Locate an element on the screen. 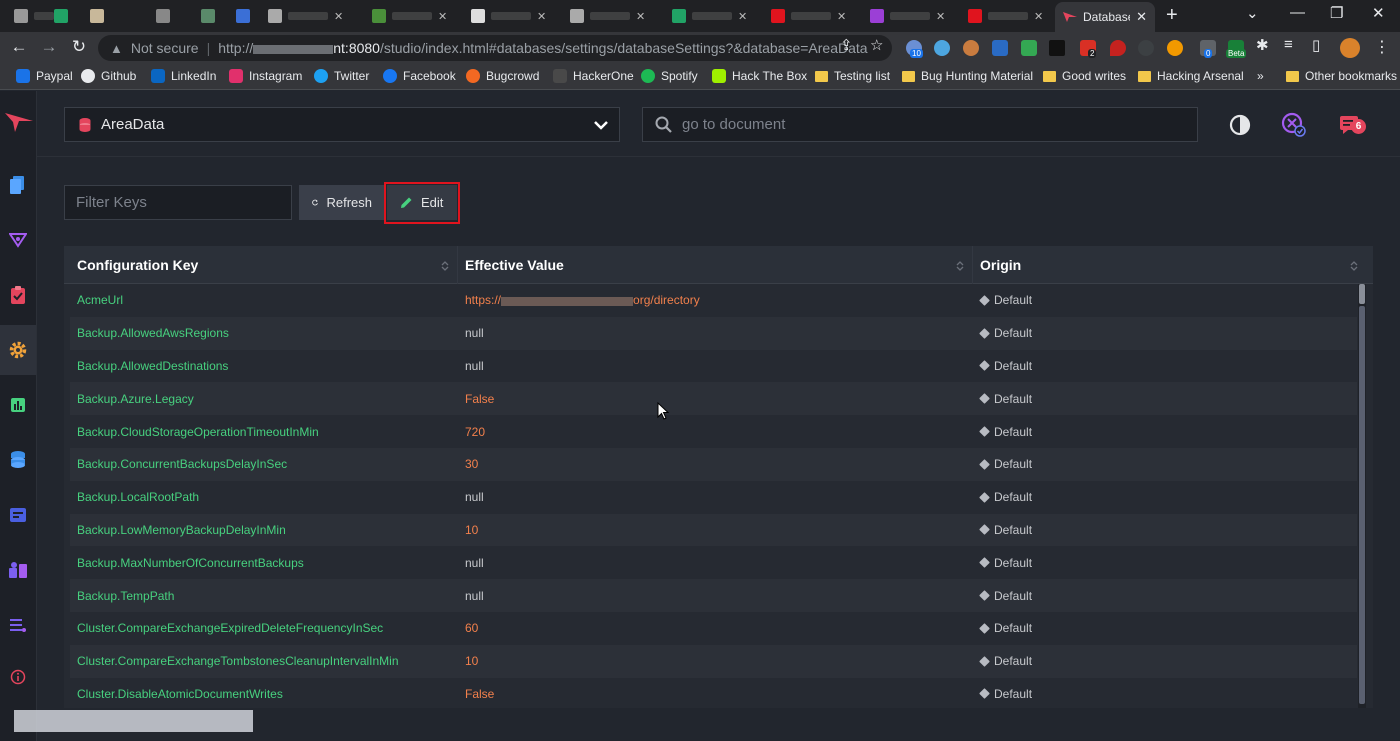 This screenshot has height=741, width=1400. extension-dark-icon is located at coordinates (1057, 48).